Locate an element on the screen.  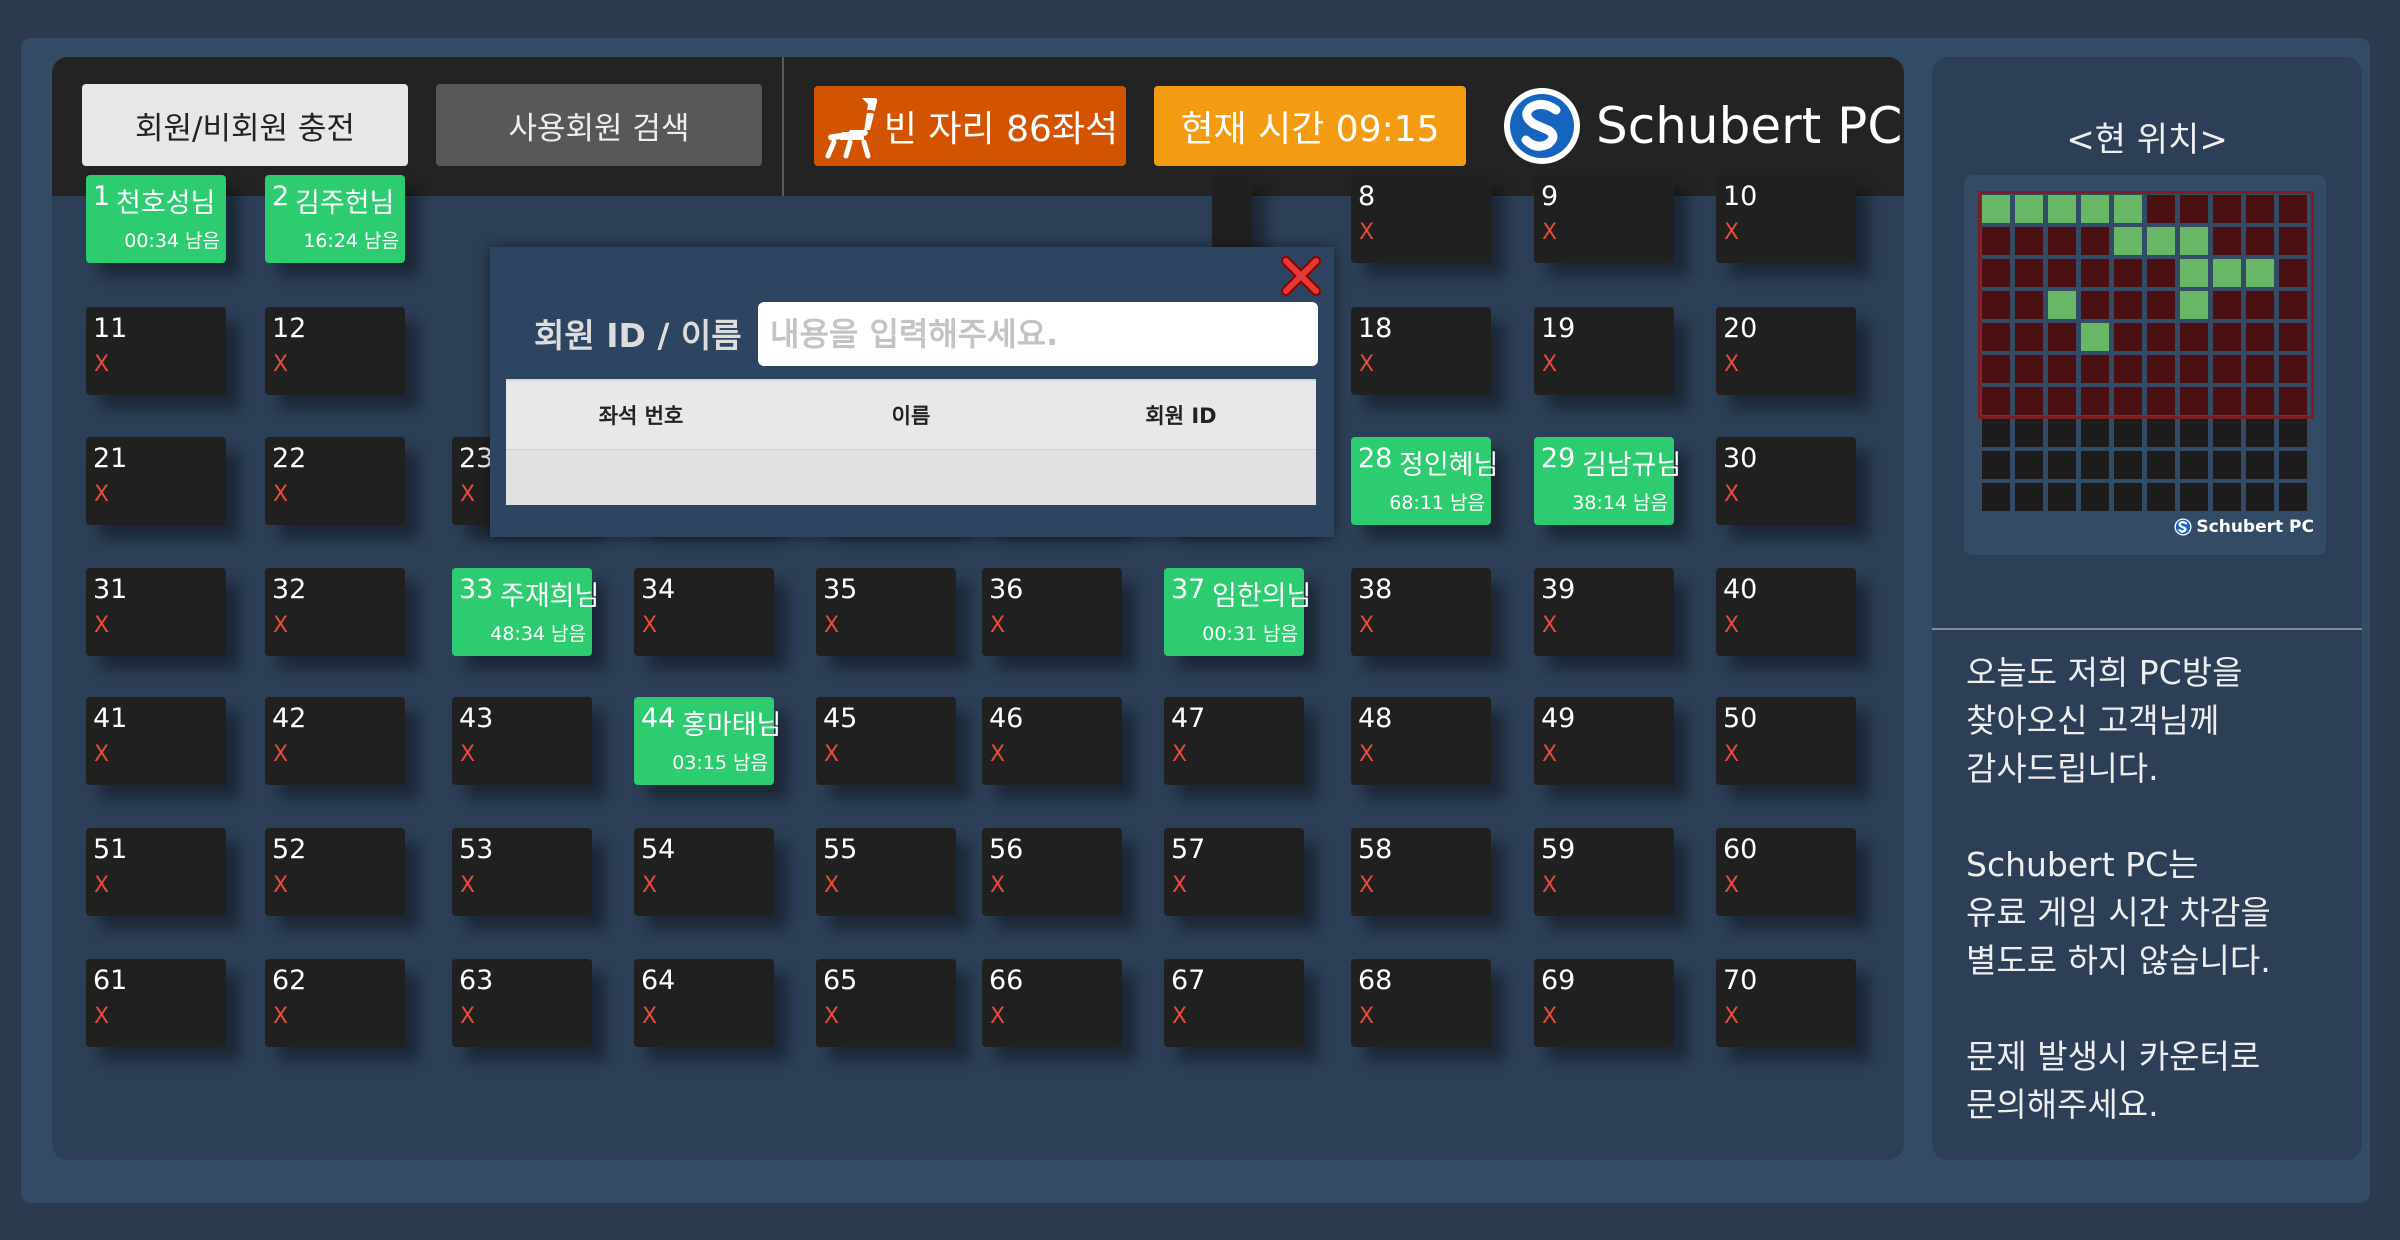
seat-label: 8 is located at coordinates (1367, 196).